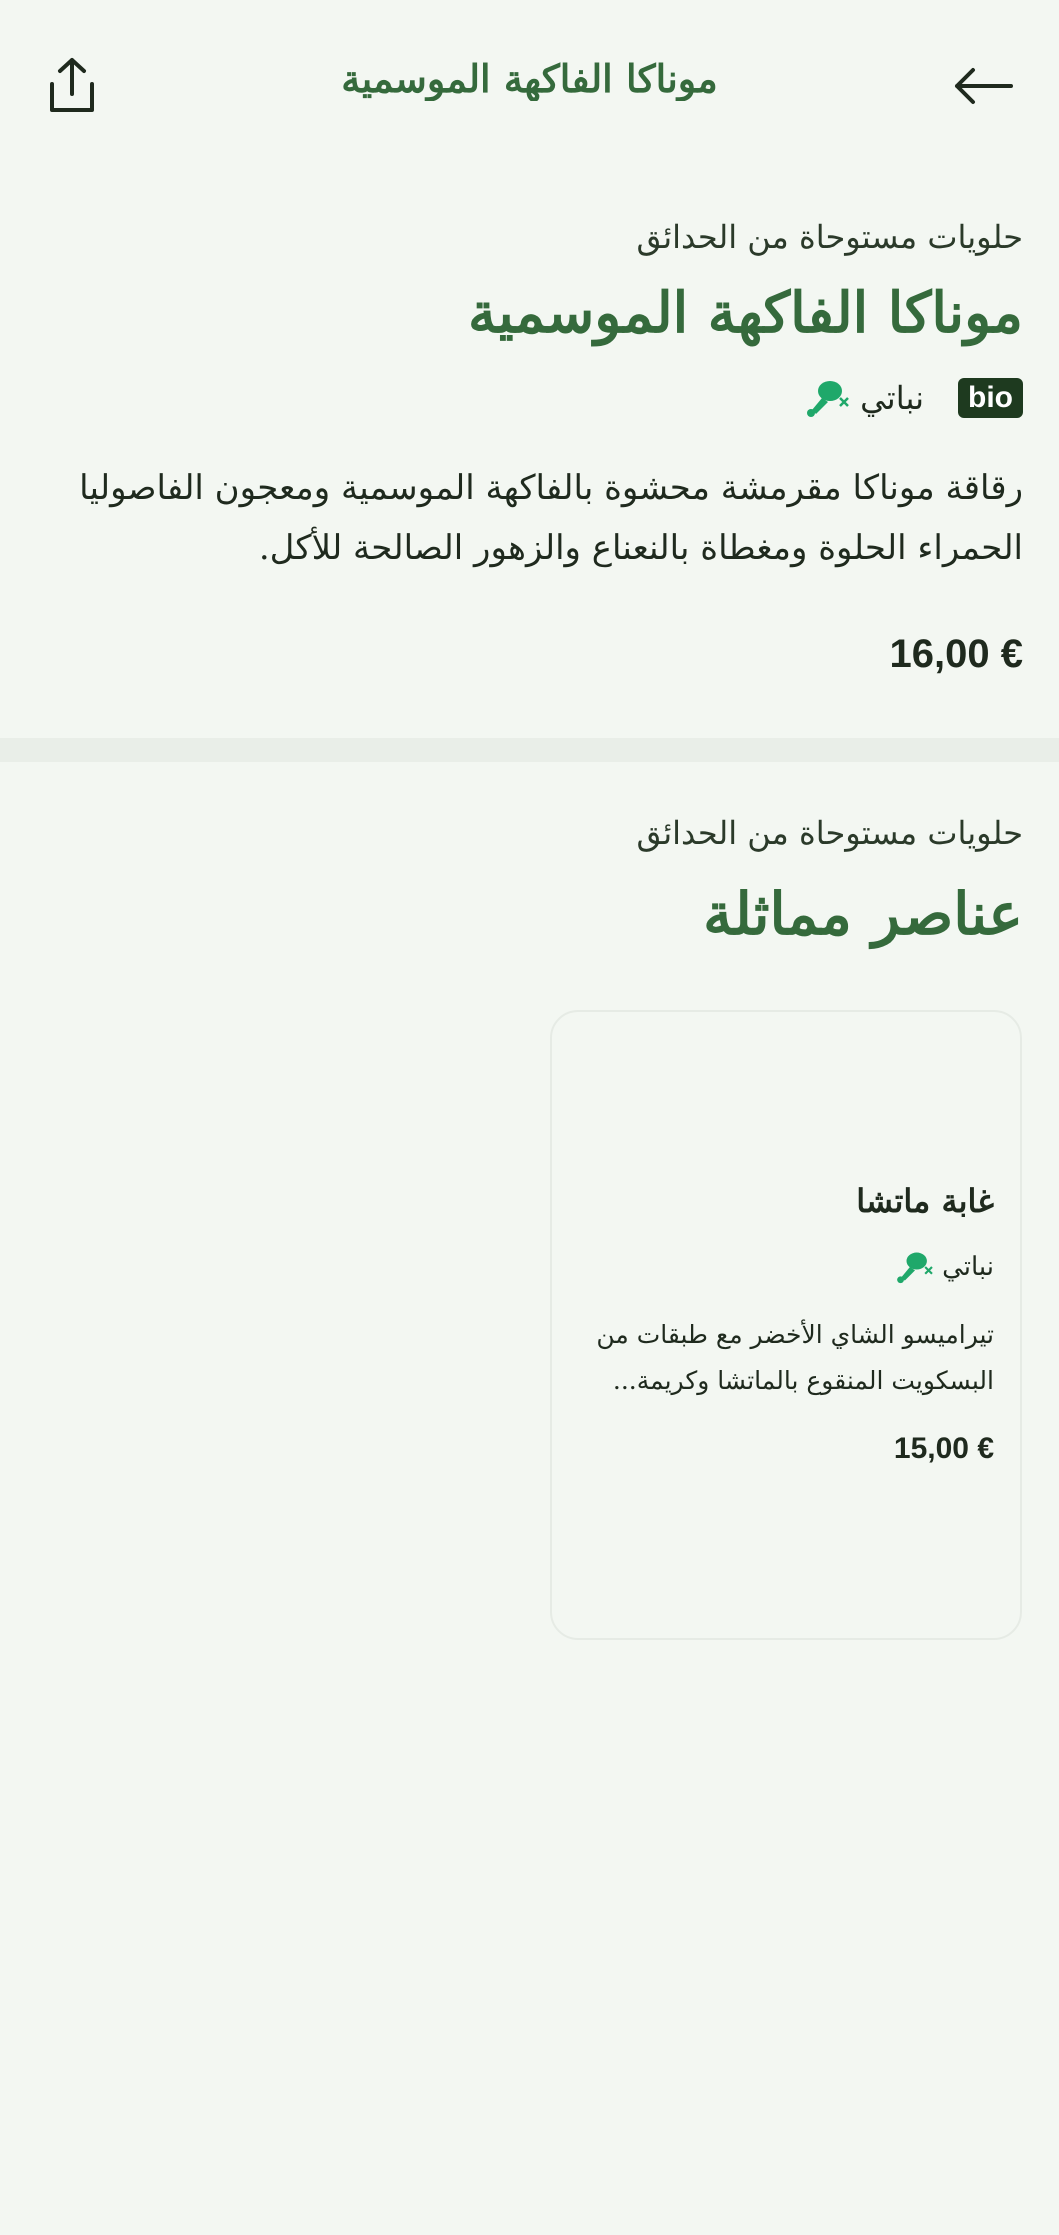  What do you see at coordinates (968, 1267) in the screenshot?
I see `item-vegan-label: نباتي` at bounding box center [968, 1267].